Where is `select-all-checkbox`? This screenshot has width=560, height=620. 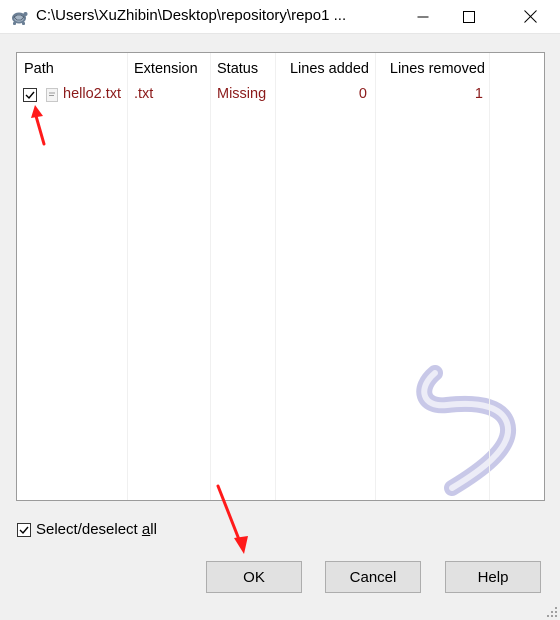 select-all-checkbox is located at coordinates (24, 530).